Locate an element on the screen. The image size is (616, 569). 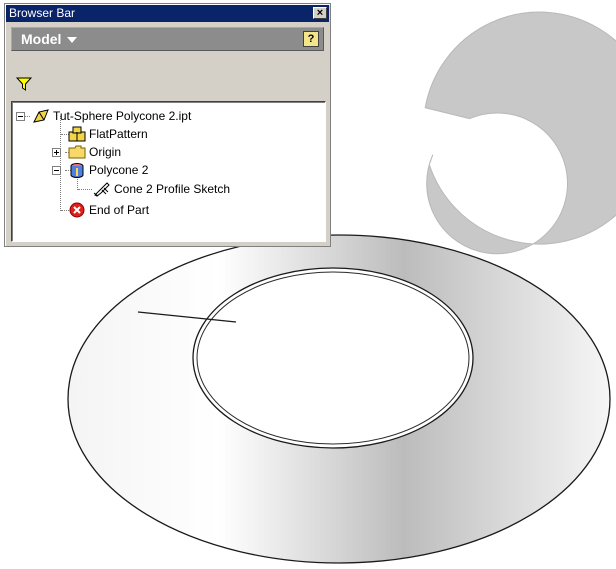
close-button: × is located at coordinates (320, 13).